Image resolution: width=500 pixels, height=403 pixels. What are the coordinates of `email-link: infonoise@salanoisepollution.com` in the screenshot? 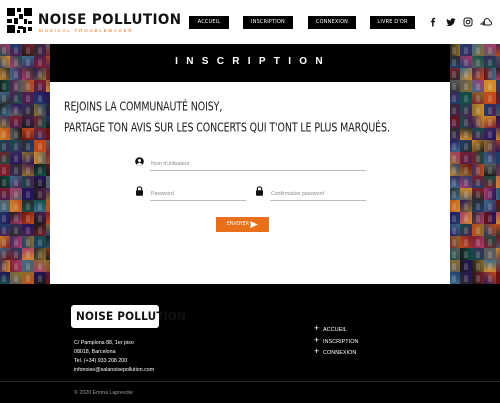 It's located at (114, 370).